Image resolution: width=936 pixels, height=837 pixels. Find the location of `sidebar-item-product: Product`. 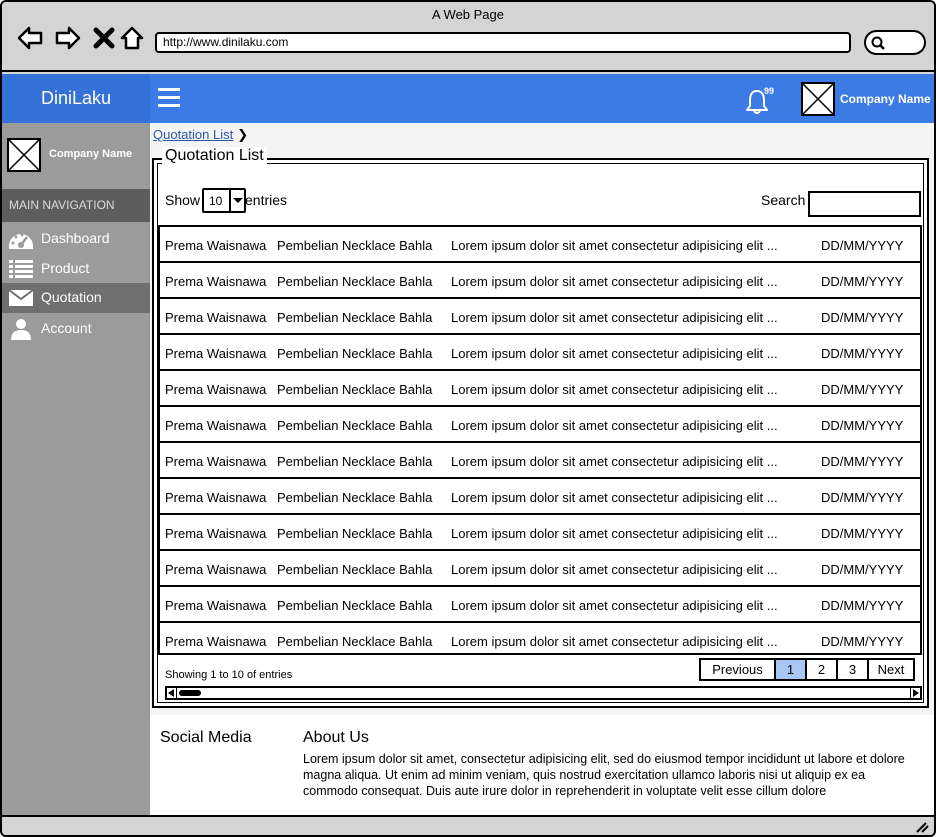

sidebar-item-product: Product is located at coordinates (76, 269).